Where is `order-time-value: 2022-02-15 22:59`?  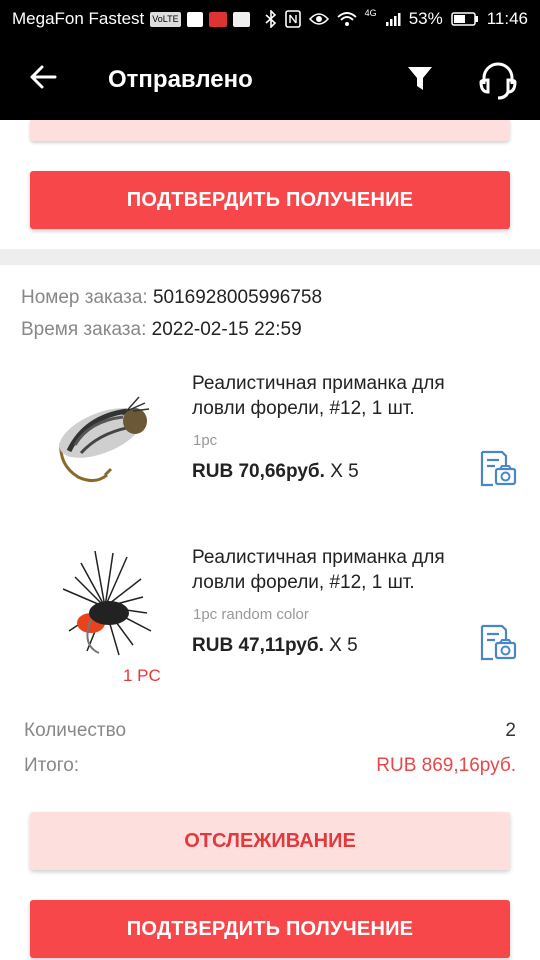
order-time-value: 2022-02-15 22:59 is located at coordinates (226, 329).